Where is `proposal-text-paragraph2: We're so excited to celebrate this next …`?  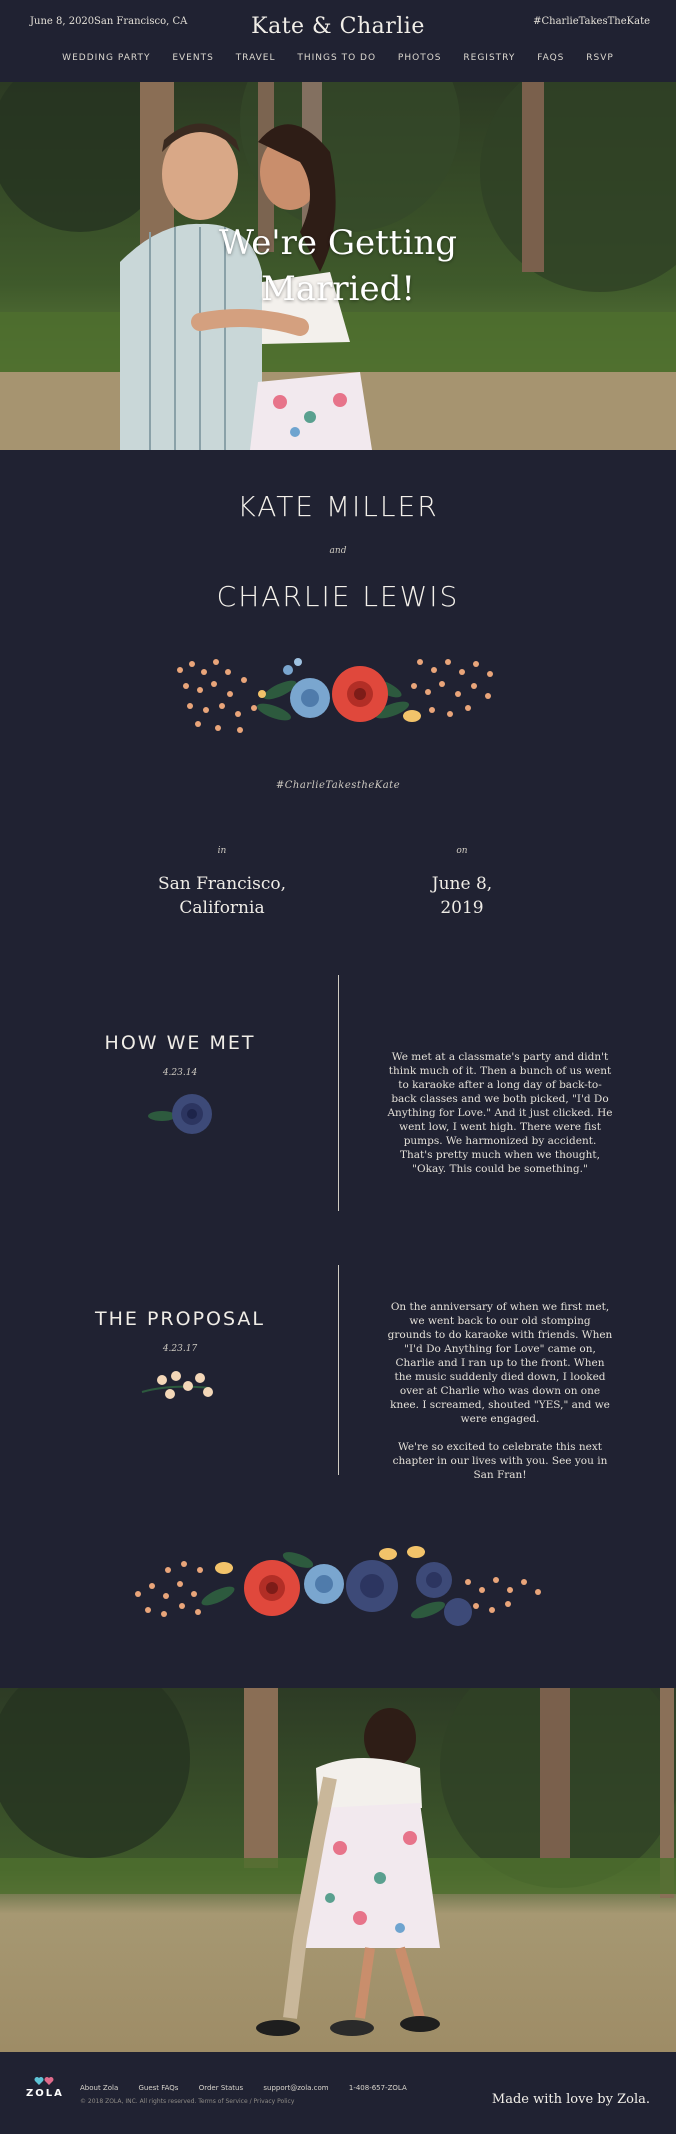 proposal-text-paragraph2: We're so excited to celebrate this next … is located at coordinates (500, 1461).